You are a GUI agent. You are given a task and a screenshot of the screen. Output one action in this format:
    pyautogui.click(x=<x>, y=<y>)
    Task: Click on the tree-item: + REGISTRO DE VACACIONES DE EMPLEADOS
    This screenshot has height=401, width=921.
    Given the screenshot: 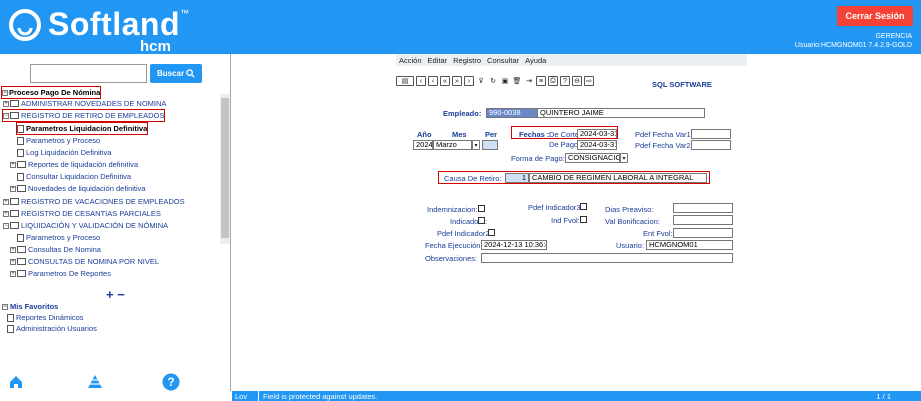 What is the action you would take?
    pyautogui.click(x=94, y=201)
    